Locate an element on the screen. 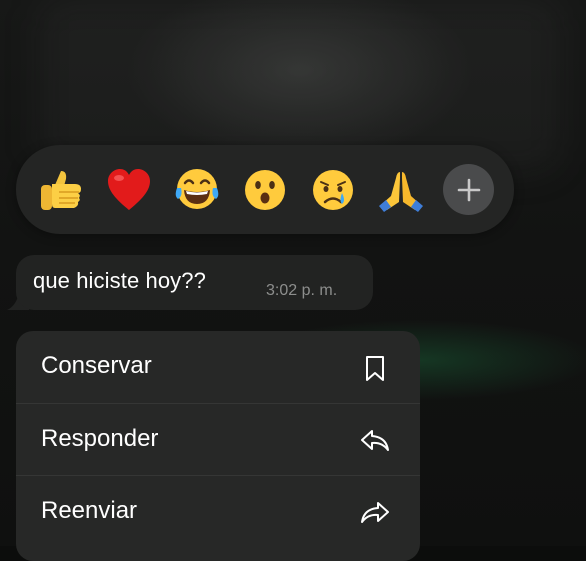  message-text: que hiciste hoy?? is located at coordinates (119, 280).